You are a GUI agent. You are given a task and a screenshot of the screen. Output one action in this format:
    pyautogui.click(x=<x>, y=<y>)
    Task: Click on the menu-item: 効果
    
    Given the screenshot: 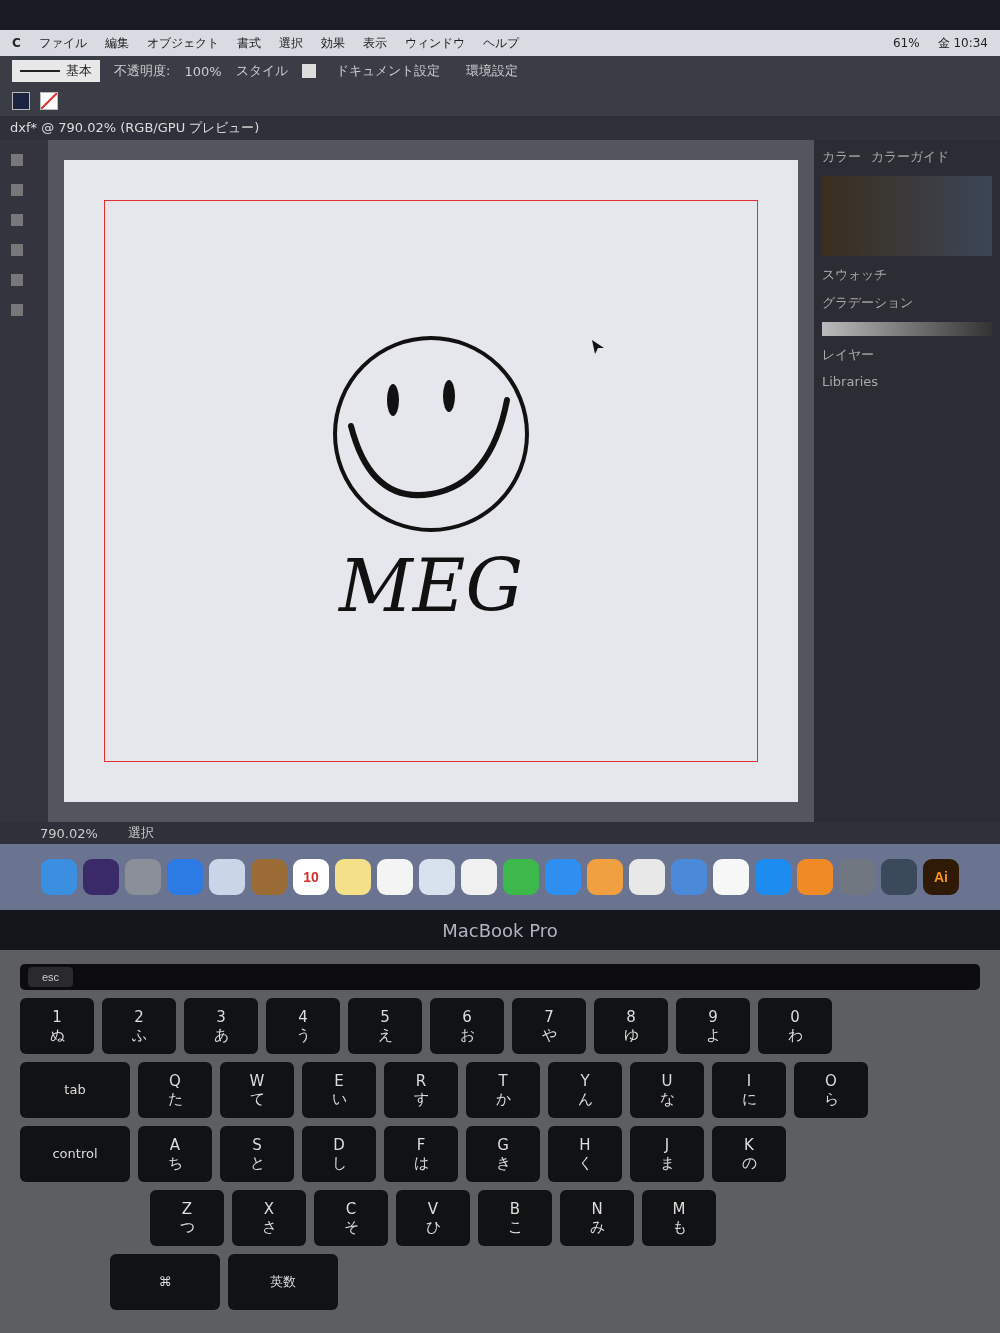 What is the action you would take?
    pyautogui.click(x=332, y=43)
    